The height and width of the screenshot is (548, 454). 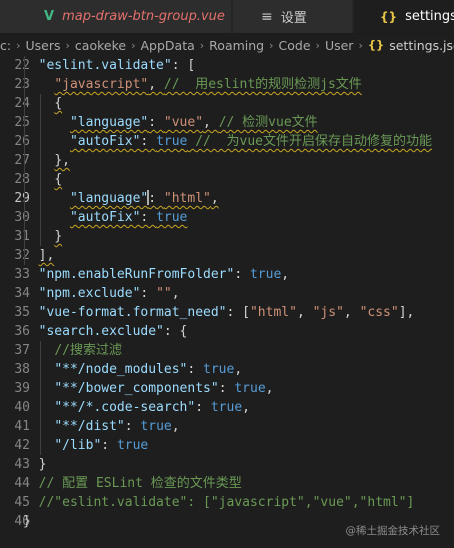 What do you see at coordinates (404, 16) in the screenshot?
I see `tab-settings-json: {} settings.js` at bounding box center [404, 16].